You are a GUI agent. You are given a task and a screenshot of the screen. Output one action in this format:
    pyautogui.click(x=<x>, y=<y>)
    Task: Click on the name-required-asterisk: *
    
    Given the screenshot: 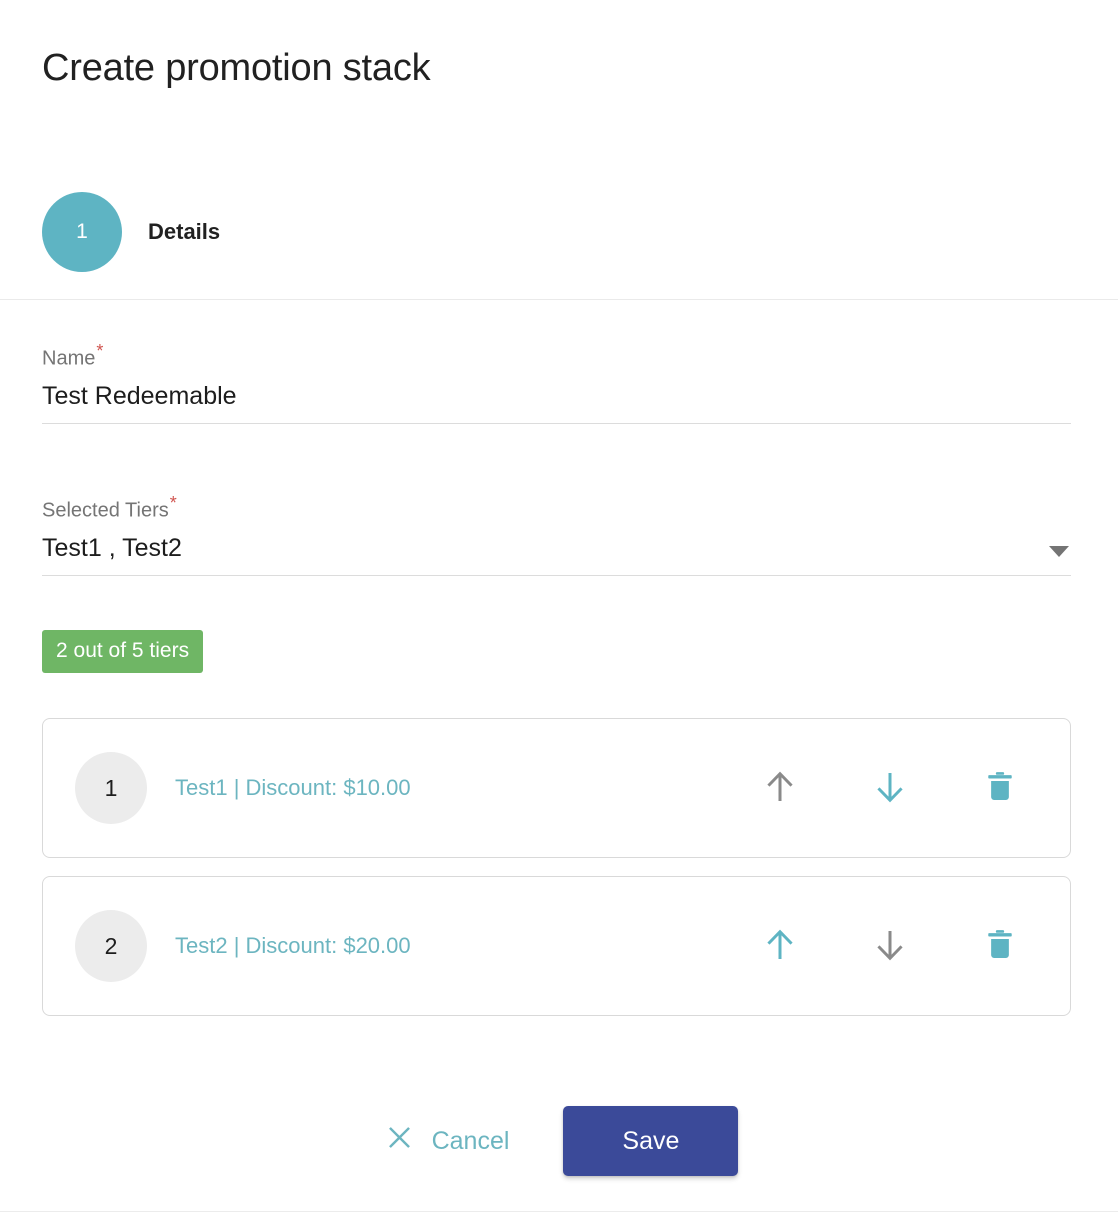 What is the action you would take?
    pyautogui.click(x=100, y=351)
    